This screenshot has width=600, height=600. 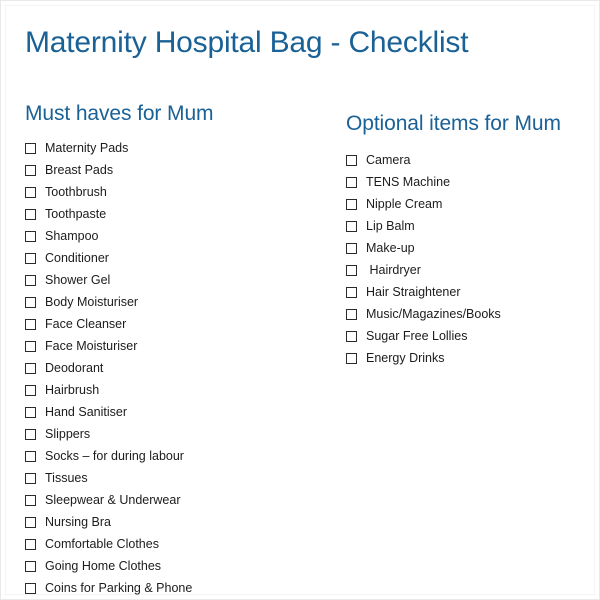 I want to click on checklist-item: Breast Pads, so click(x=175, y=170).